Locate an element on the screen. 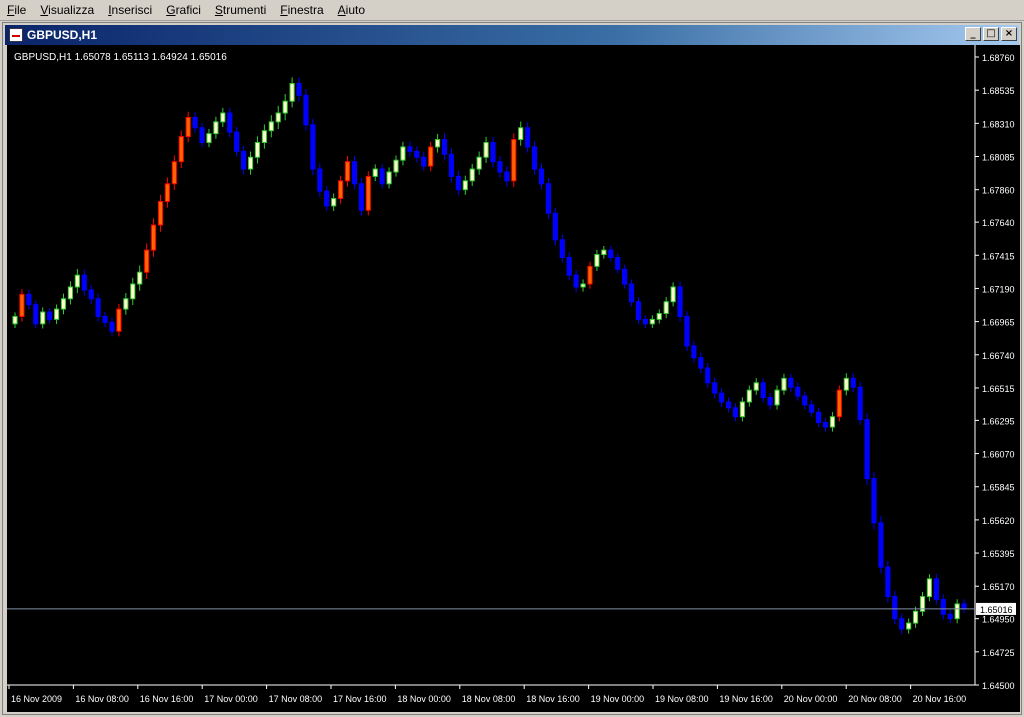 This screenshot has width=1024, height=717. window-controls: _ □ × is located at coordinates (990, 34).